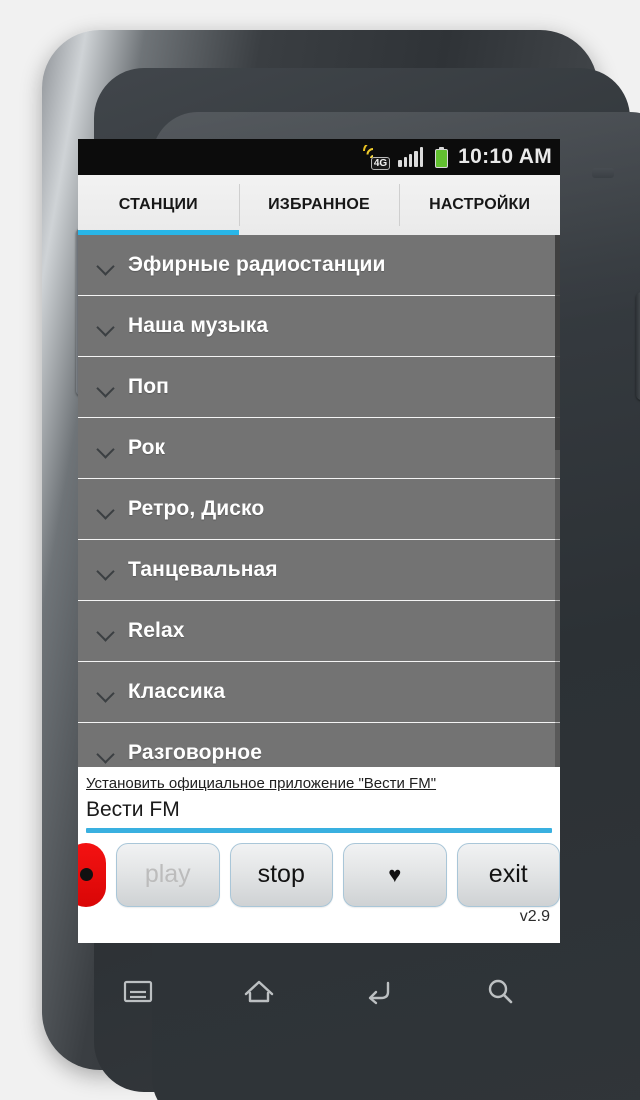 Image resolution: width=640 pixels, height=1100 pixels. I want to click on tab-bar: СТАНЦИИ ИЗБРАННОЕ НАСТРОЙКИ, so click(319, 205).